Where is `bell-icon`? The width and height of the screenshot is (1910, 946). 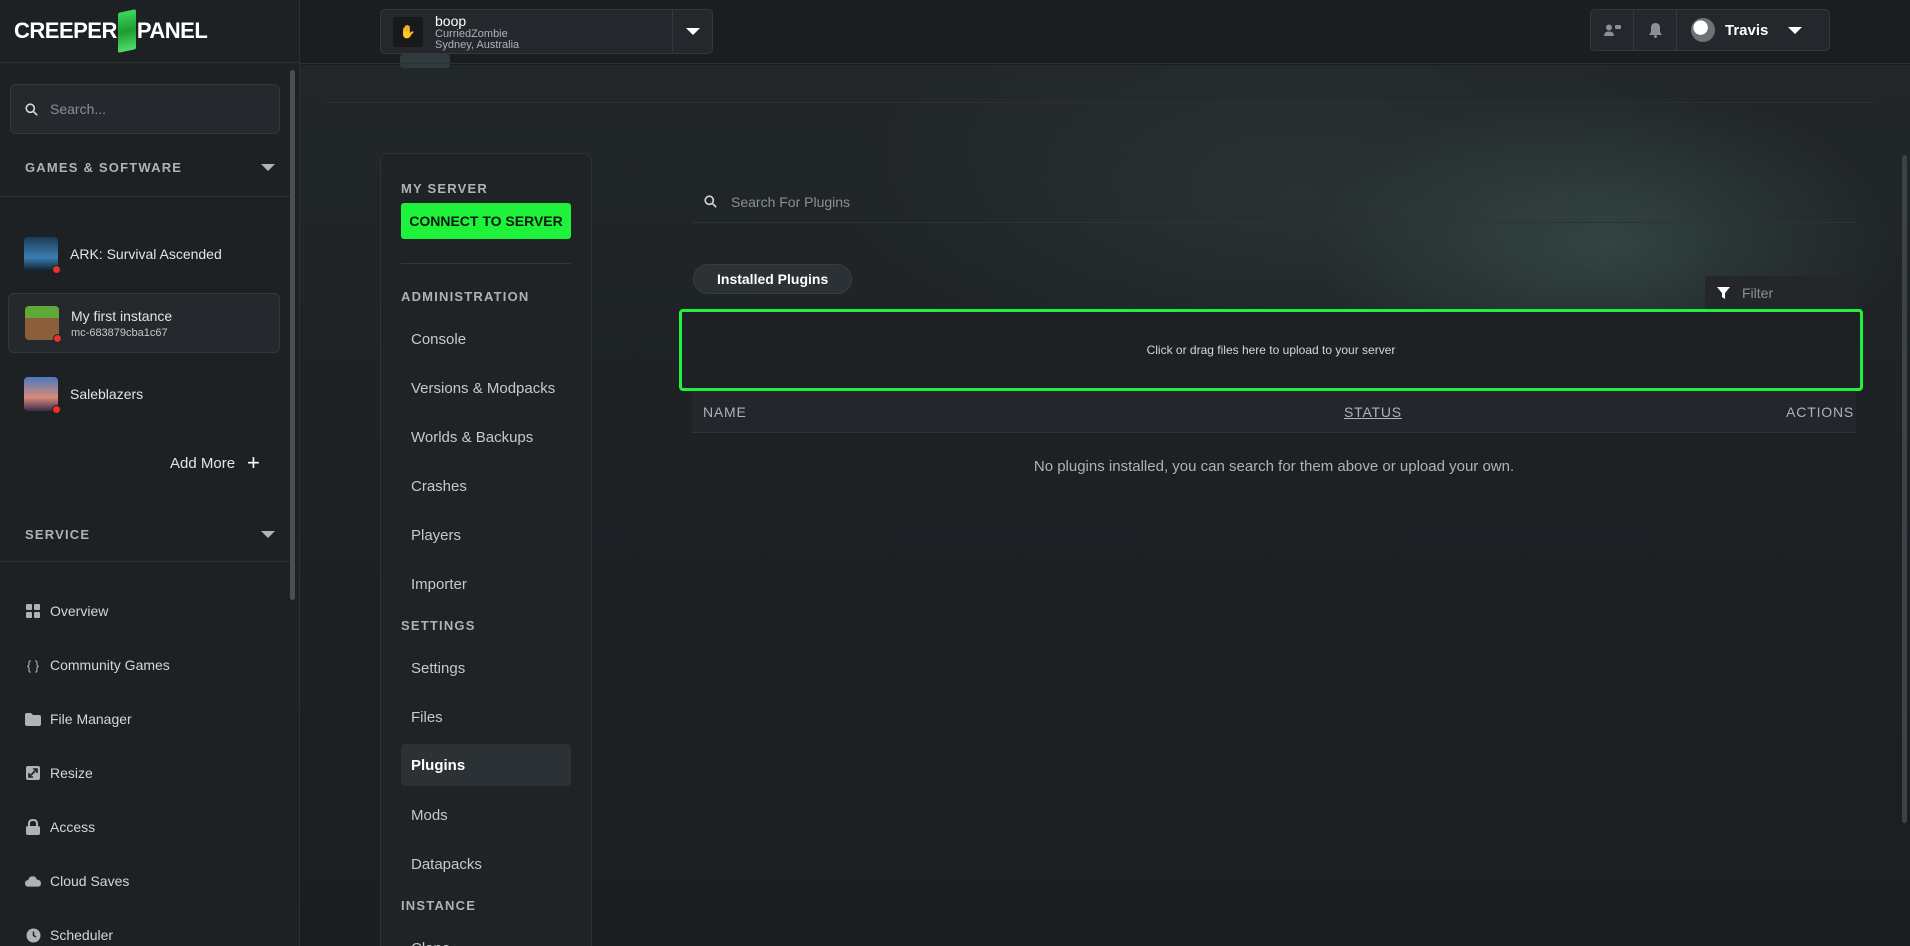 bell-icon is located at coordinates (1655, 30).